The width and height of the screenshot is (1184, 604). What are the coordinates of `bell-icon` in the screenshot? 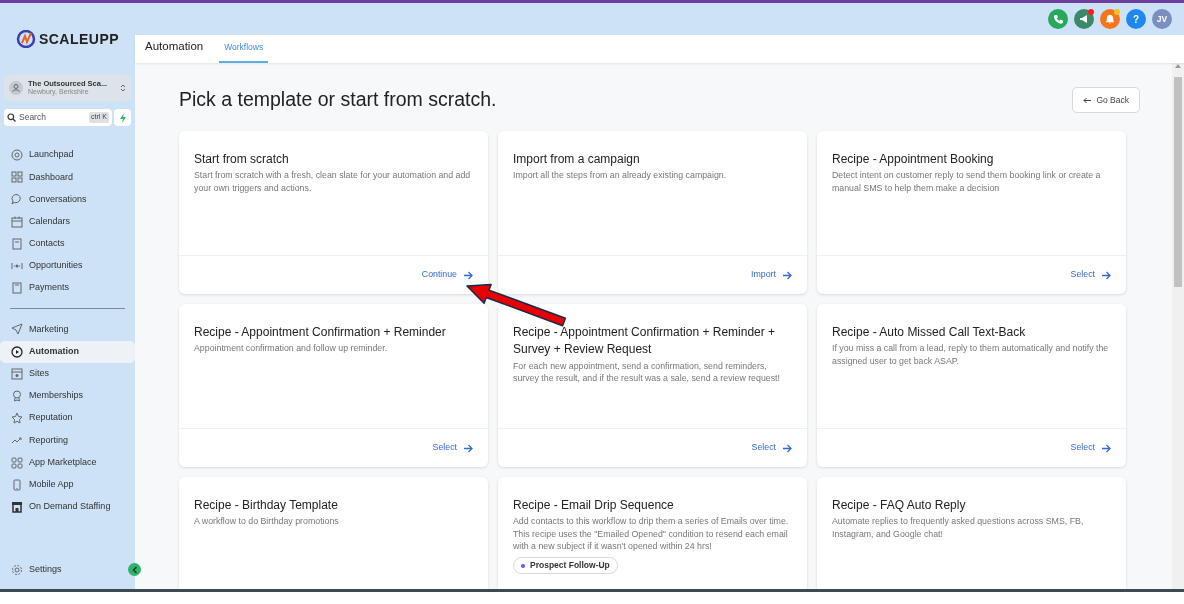 It's located at (1110, 19).